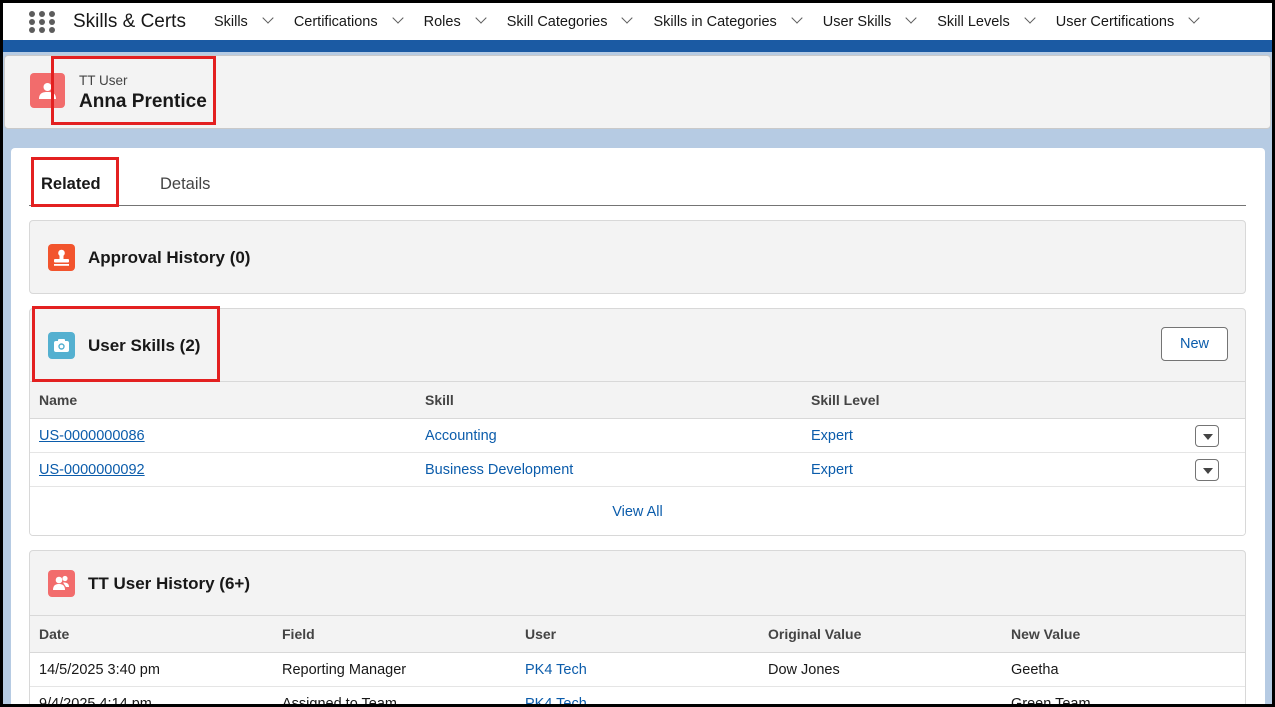  What do you see at coordinates (455, 22) in the screenshot?
I see `nav-item-roles: Roles` at bounding box center [455, 22].